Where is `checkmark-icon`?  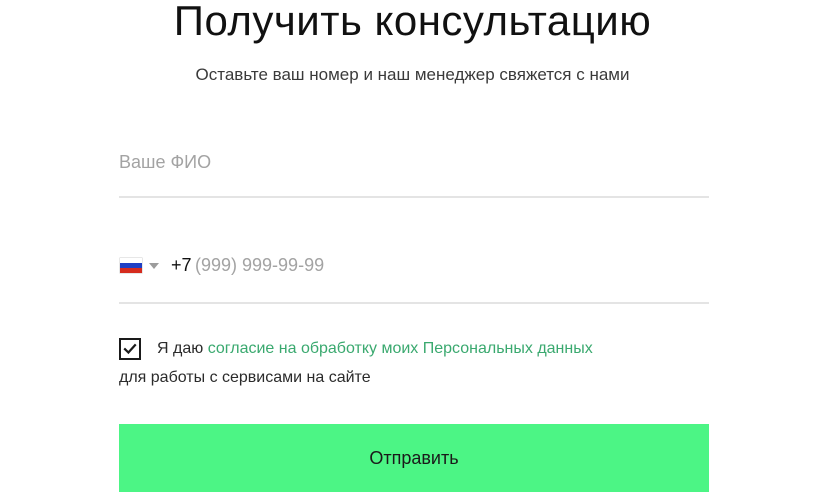
checkmark-icon is located at coordinates (130, 349).